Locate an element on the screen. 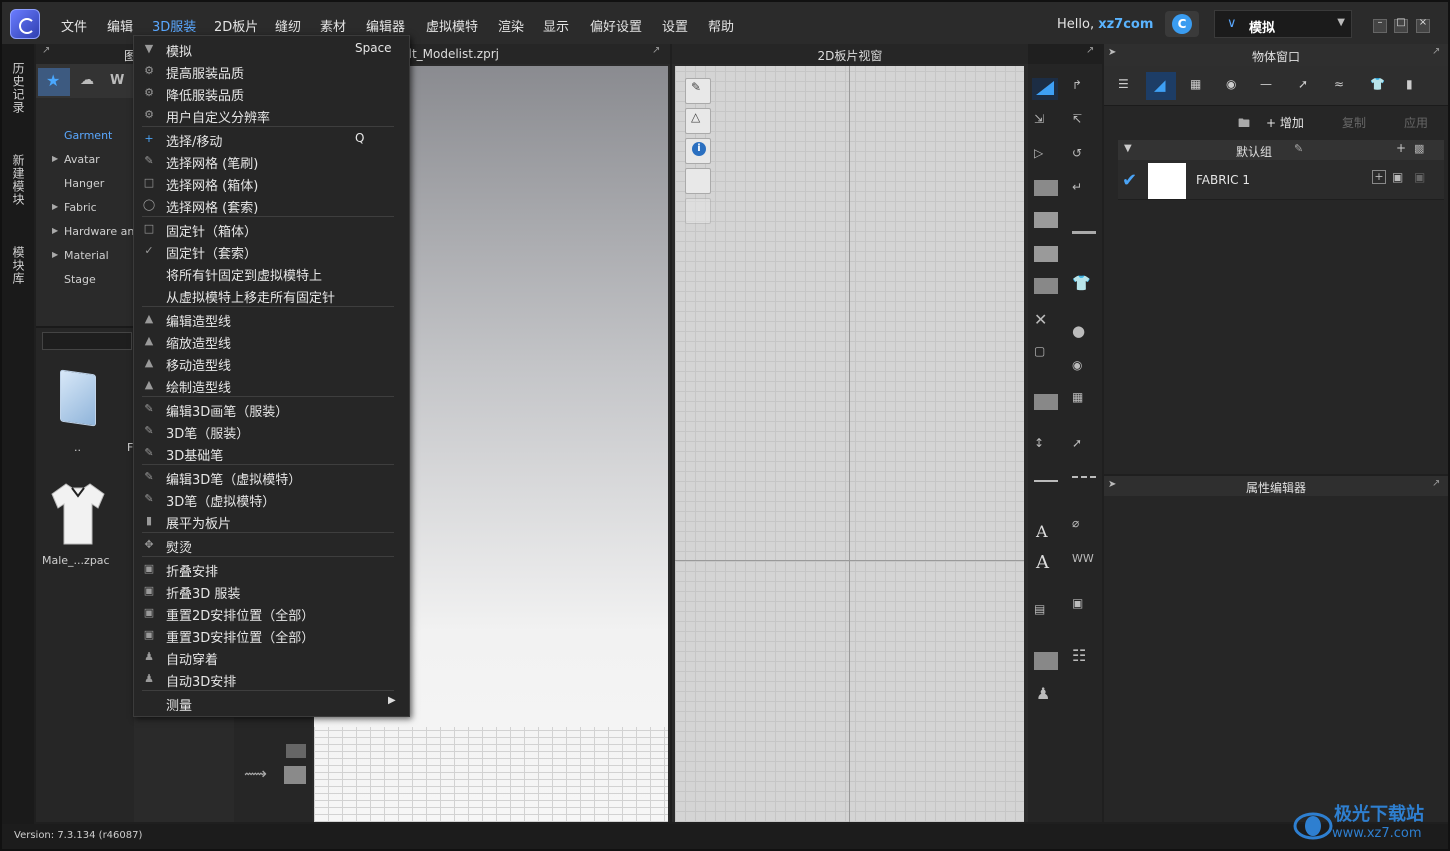 The width and height of the screenshot is (1450, 851). checkmark-icon: ✔ is located at coordinates (1129, 180).